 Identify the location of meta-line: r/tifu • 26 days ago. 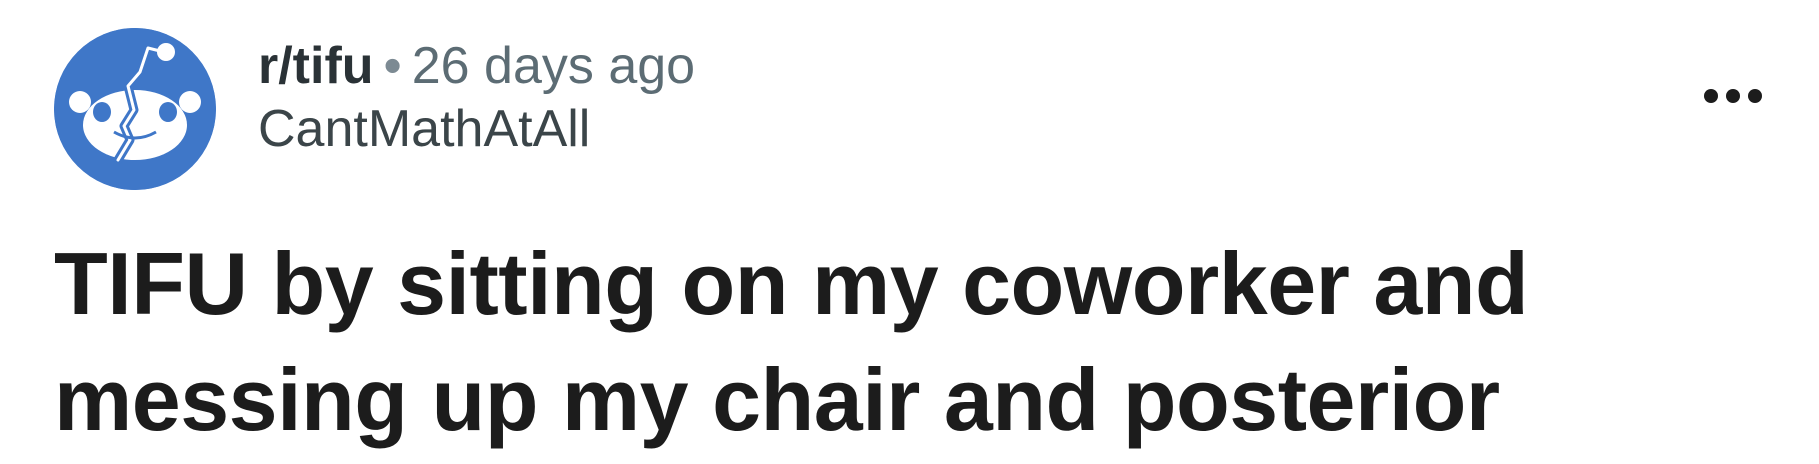
(476, 66).